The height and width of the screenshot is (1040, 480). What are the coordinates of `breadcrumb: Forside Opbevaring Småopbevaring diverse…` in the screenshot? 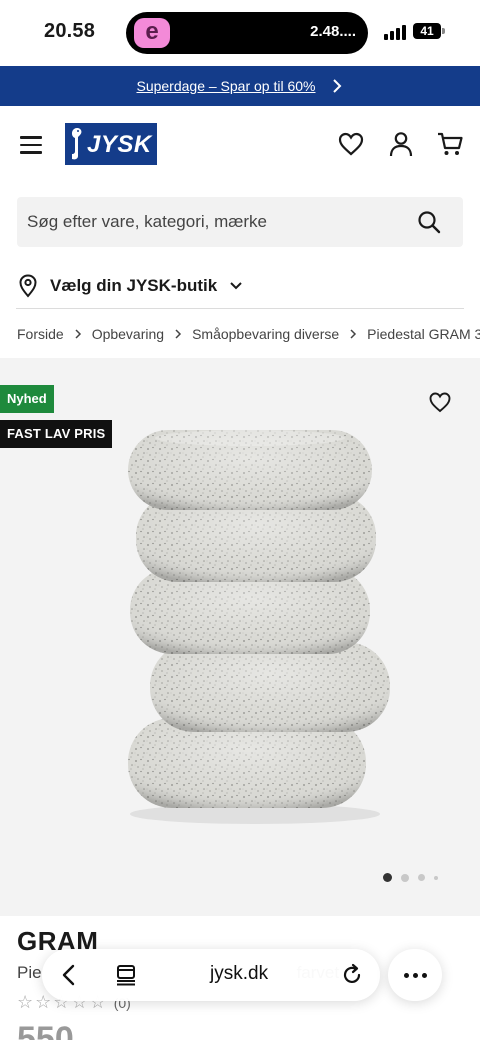 It's located at (248, 334).